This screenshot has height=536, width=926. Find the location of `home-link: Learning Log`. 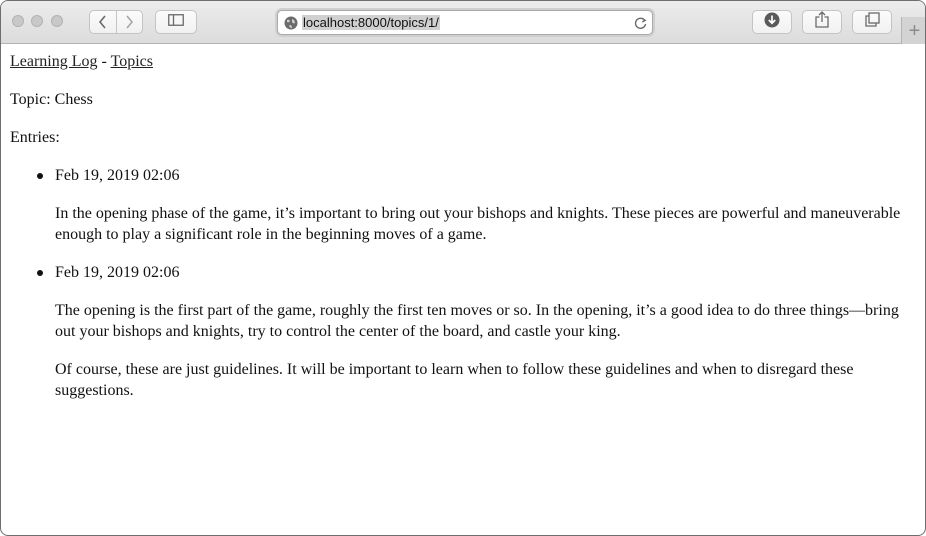

home-link: Learning Log is located at coordinates (54, 61).